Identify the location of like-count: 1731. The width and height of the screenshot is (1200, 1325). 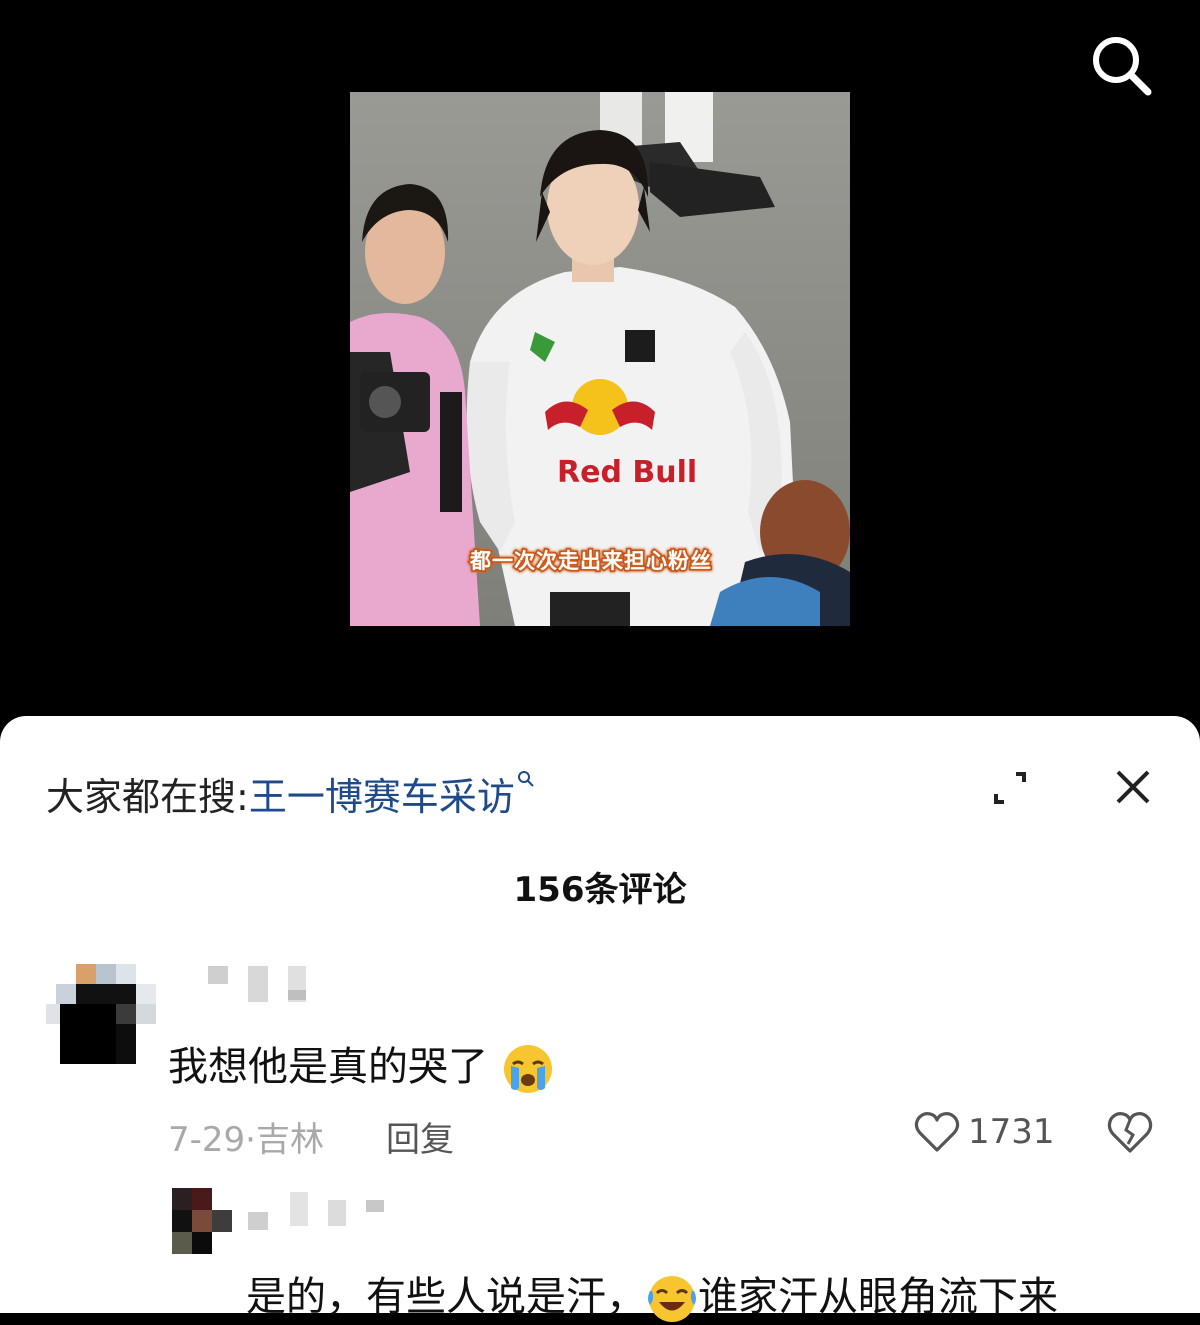
(1011, 1132).